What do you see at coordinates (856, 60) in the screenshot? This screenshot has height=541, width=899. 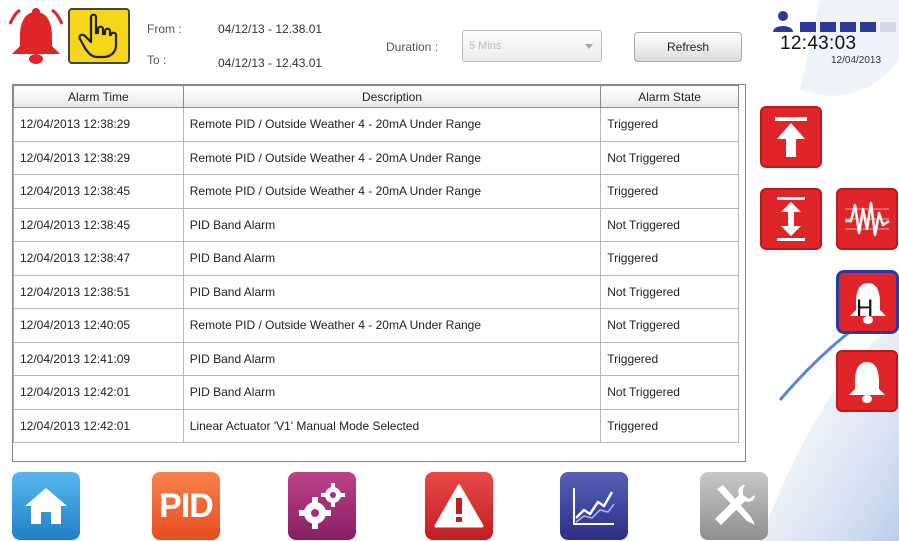 I see `clock-date: 12/04/2013` at bounding box center [856, 60].